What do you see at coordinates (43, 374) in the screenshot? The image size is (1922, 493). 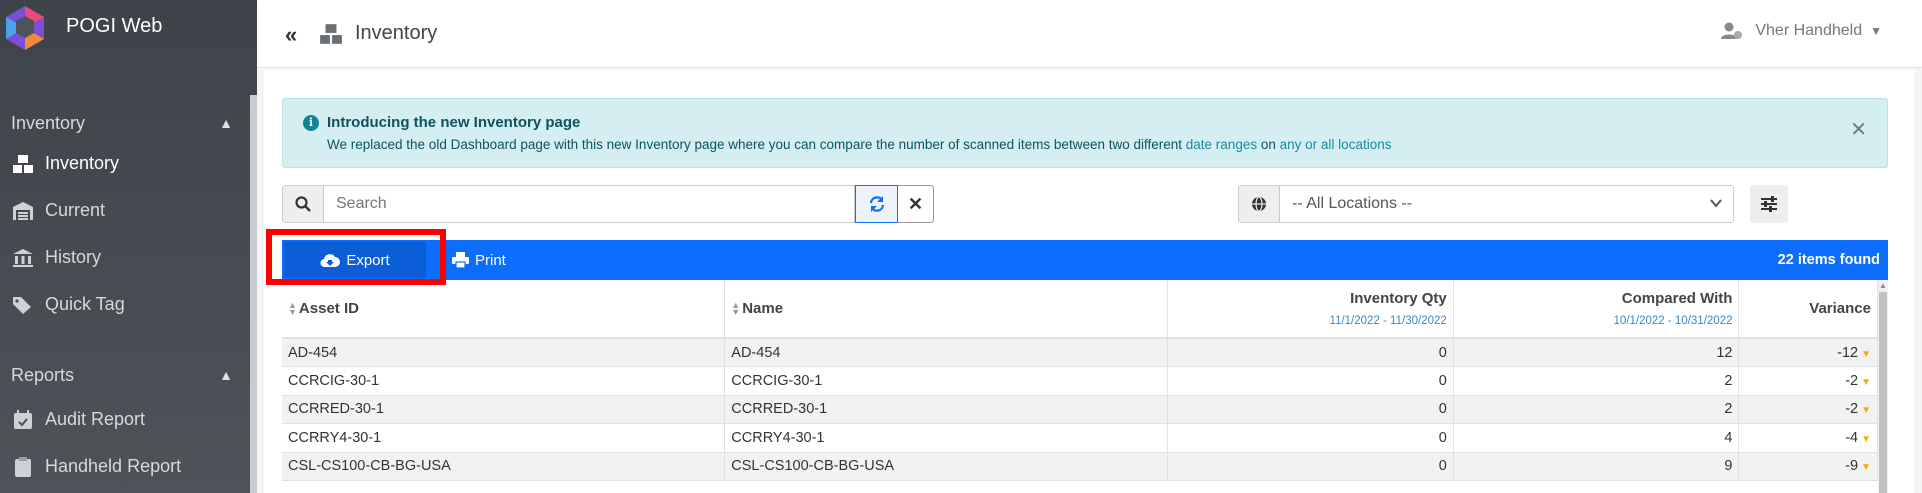 I see `sidebar-section-label: Reports` at bounding box center [43, 374].